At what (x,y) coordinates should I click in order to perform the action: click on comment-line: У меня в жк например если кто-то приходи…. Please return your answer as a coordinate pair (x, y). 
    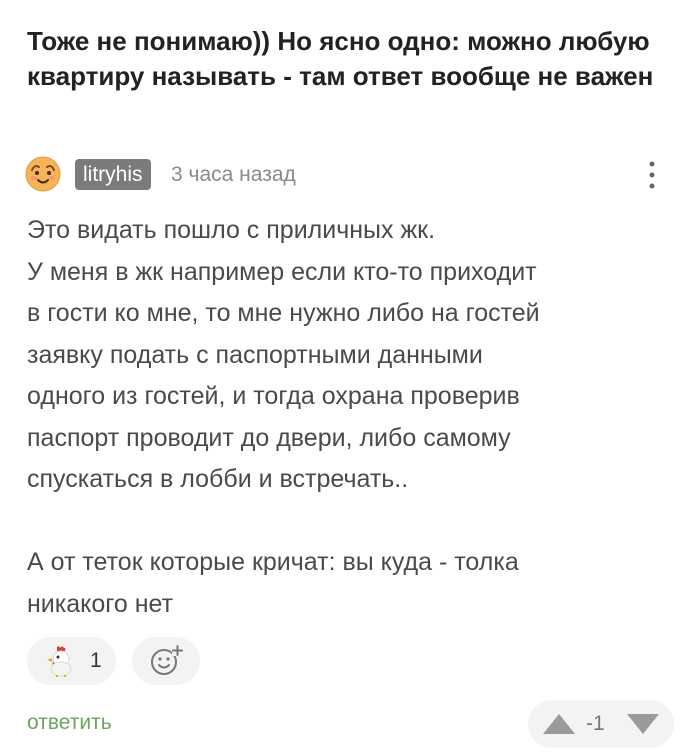
    Looking at the image, I should click on (282, 271).